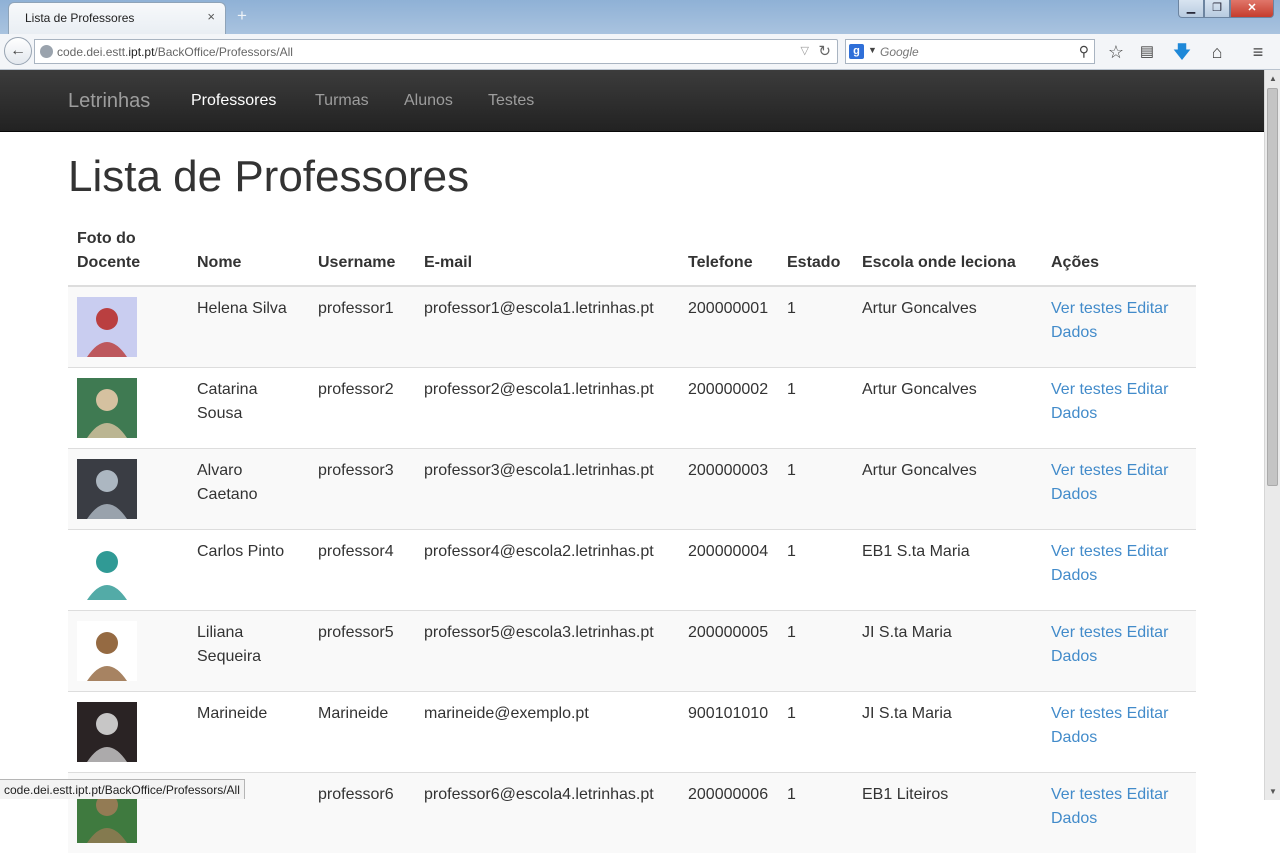  I want to click on header-email: E-mail, so click(547, 252).